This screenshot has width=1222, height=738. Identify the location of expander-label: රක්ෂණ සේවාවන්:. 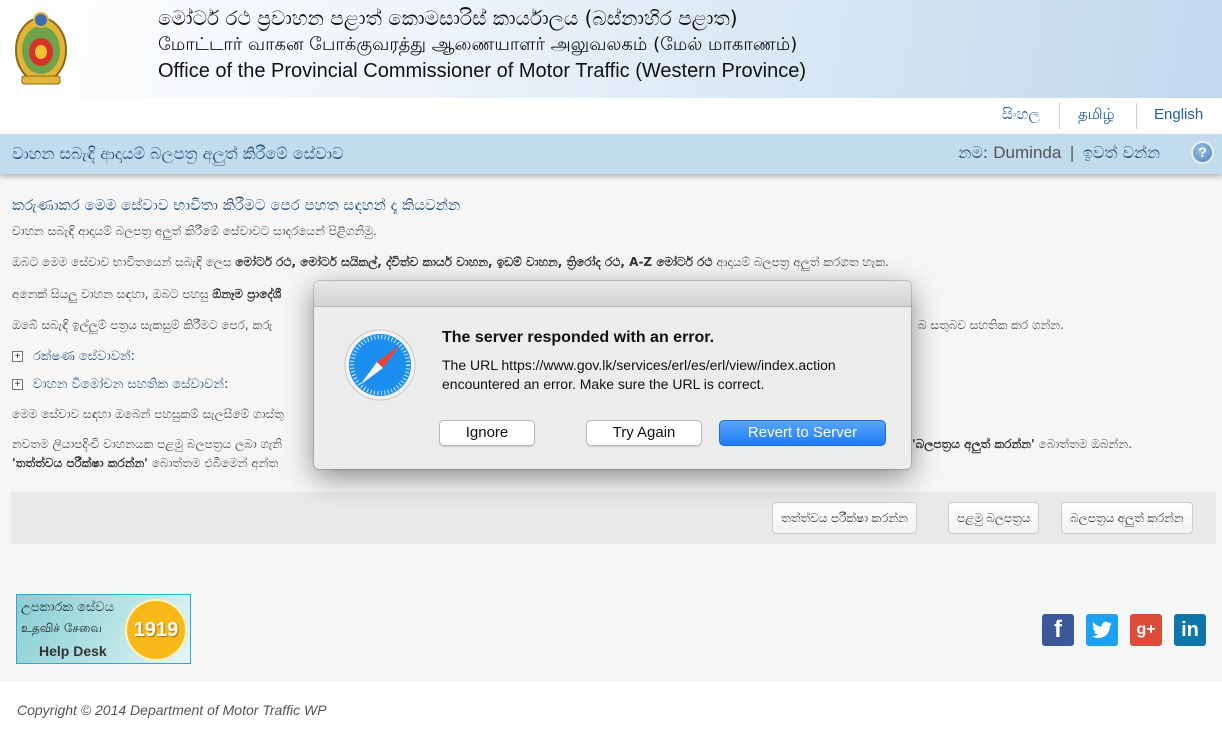
(84, 356).